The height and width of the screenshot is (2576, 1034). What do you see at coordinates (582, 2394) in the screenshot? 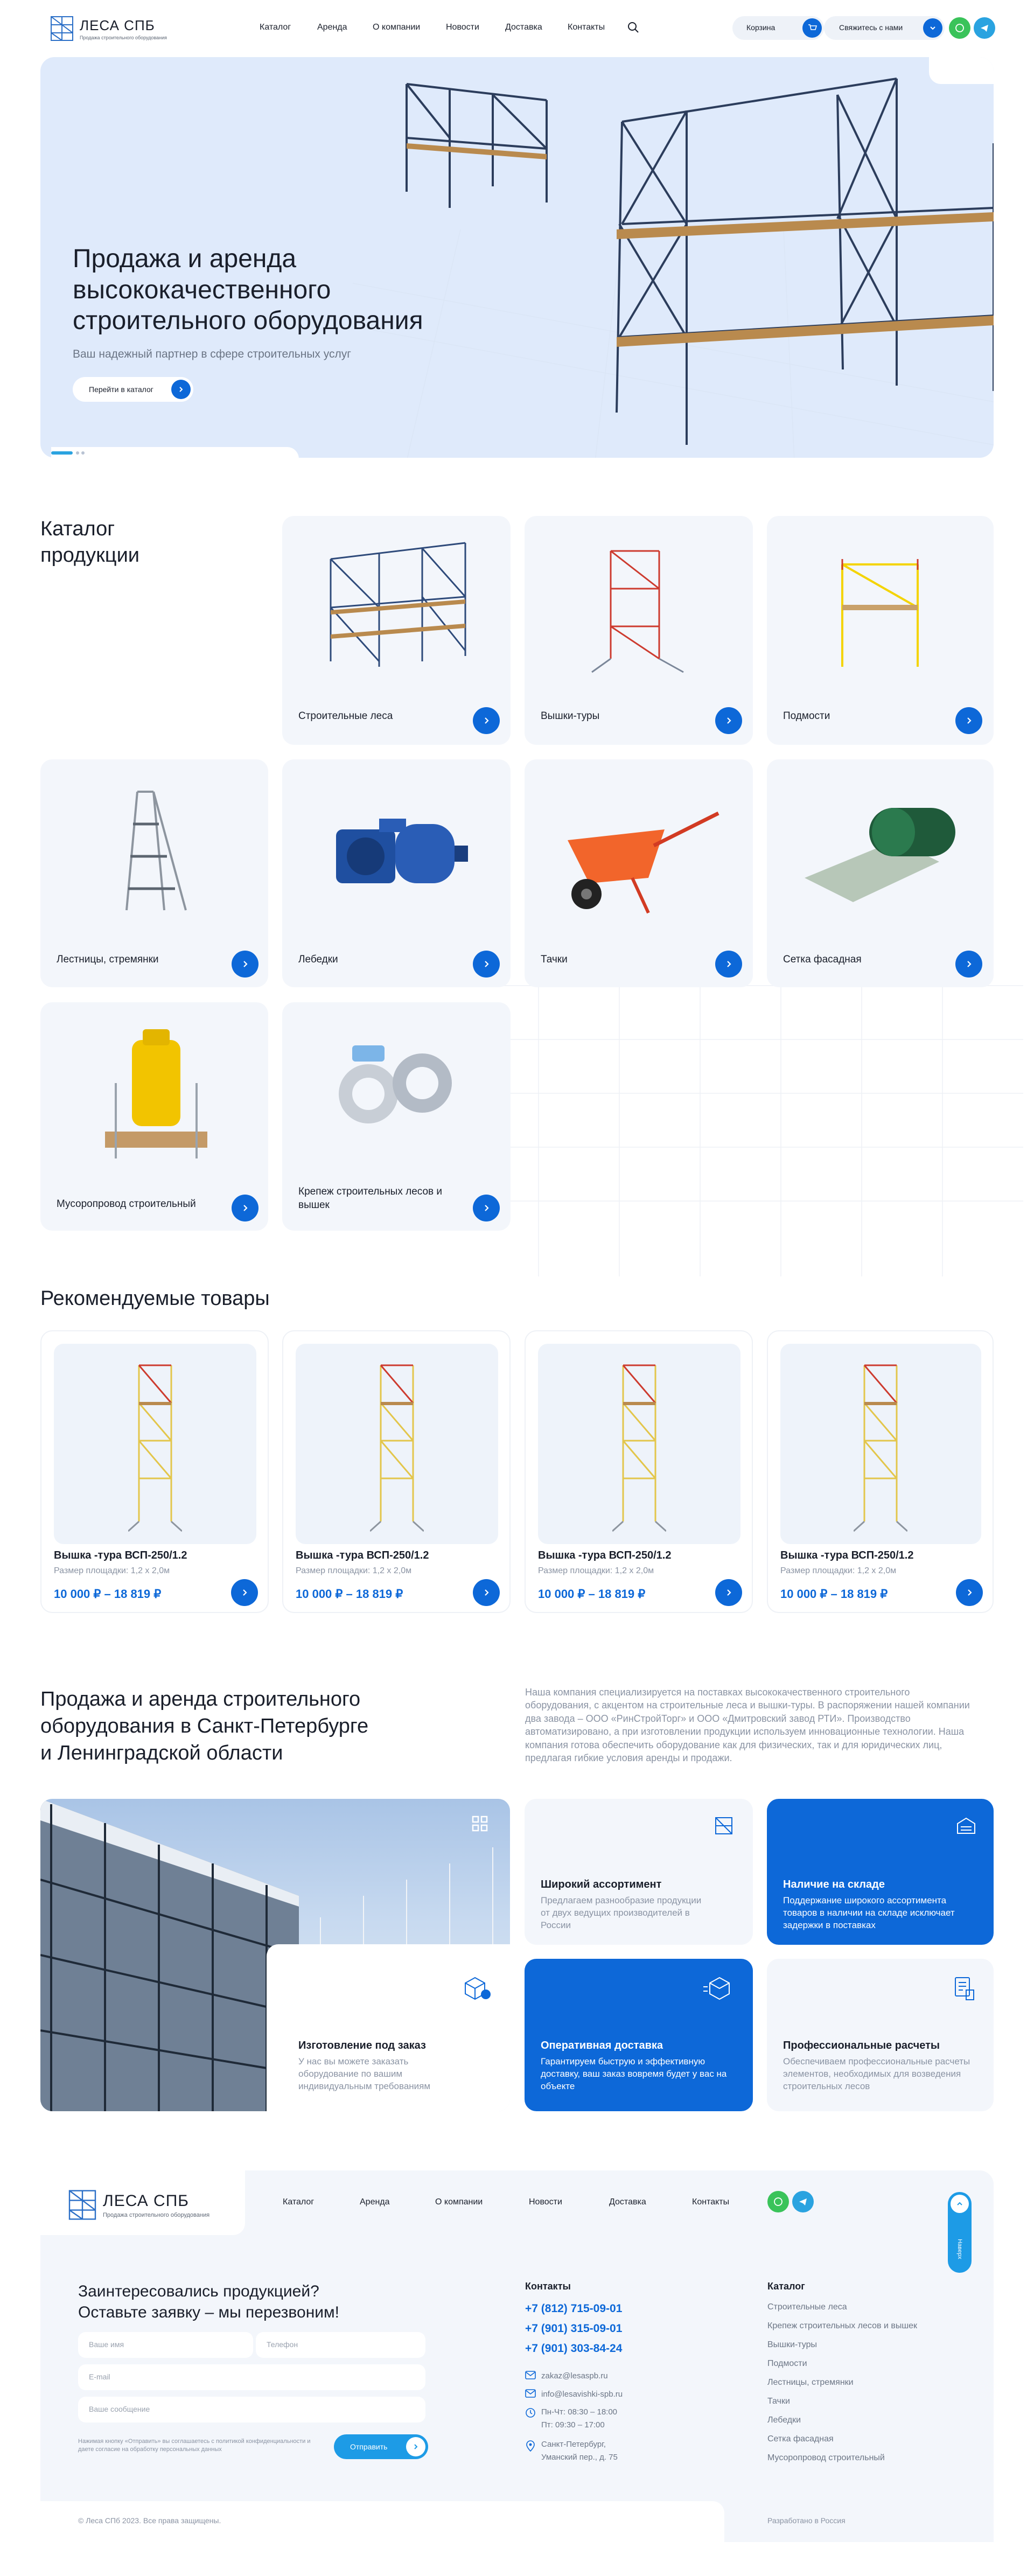
I see `email-link: info@lesavishki-spb.ru` at bounding box center [582, 2394].